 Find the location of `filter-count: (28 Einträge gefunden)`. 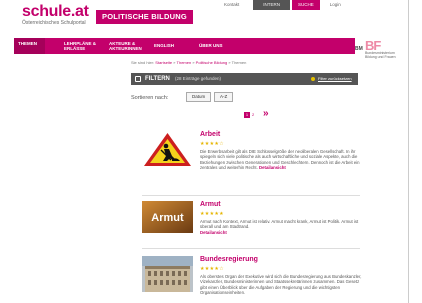

filter-count: (28 Einträge gefunden) is located at coordinates (198, 78).